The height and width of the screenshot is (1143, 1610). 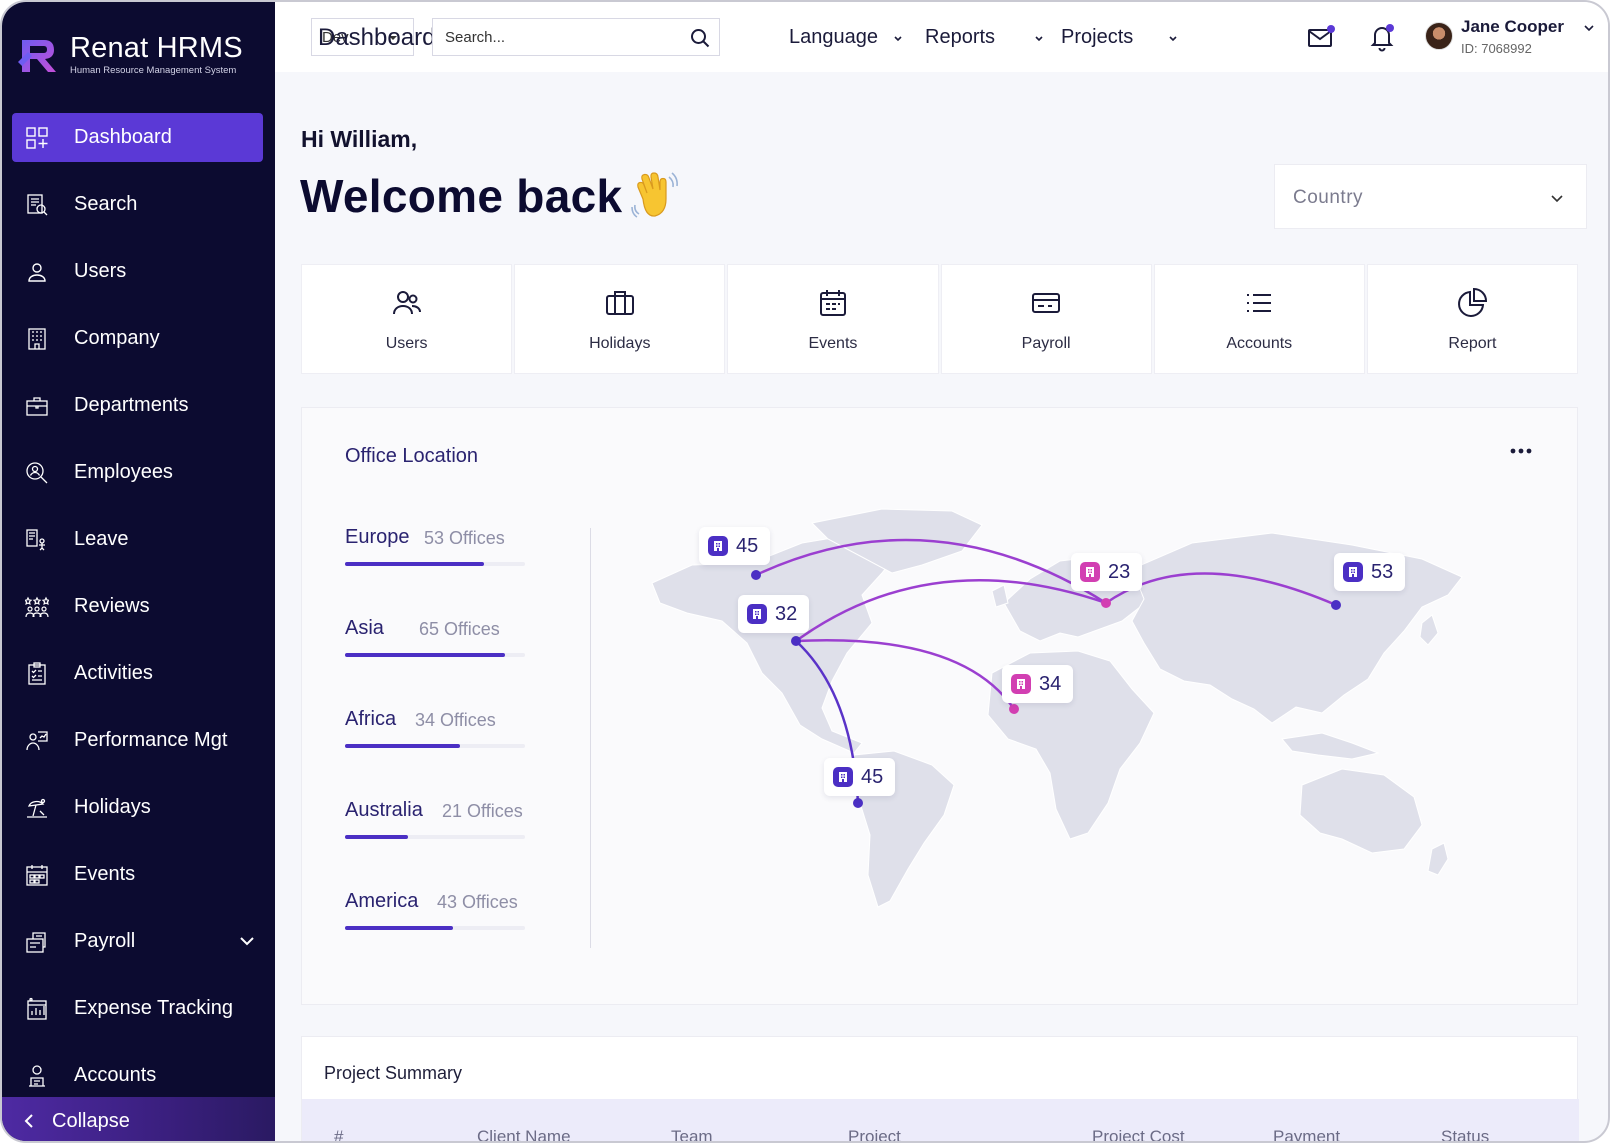 What do you see at coordinates (106, 204) in the screenshot?
I see `sidebar-item-label: Search` at bounding box center [106, 204].